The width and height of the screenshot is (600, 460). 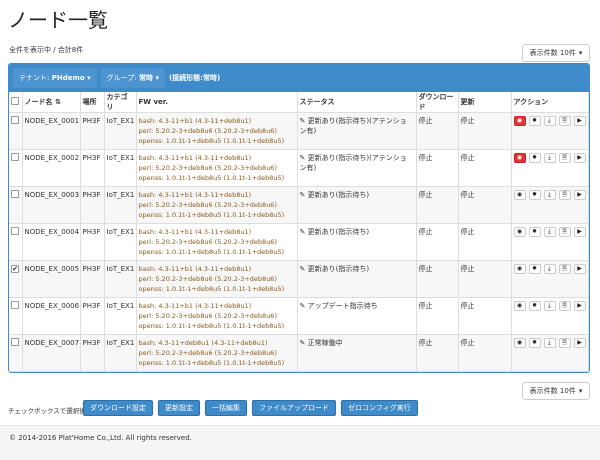 I want to click on node-name: NODE_EX_0001, so click(x=51, y=131).